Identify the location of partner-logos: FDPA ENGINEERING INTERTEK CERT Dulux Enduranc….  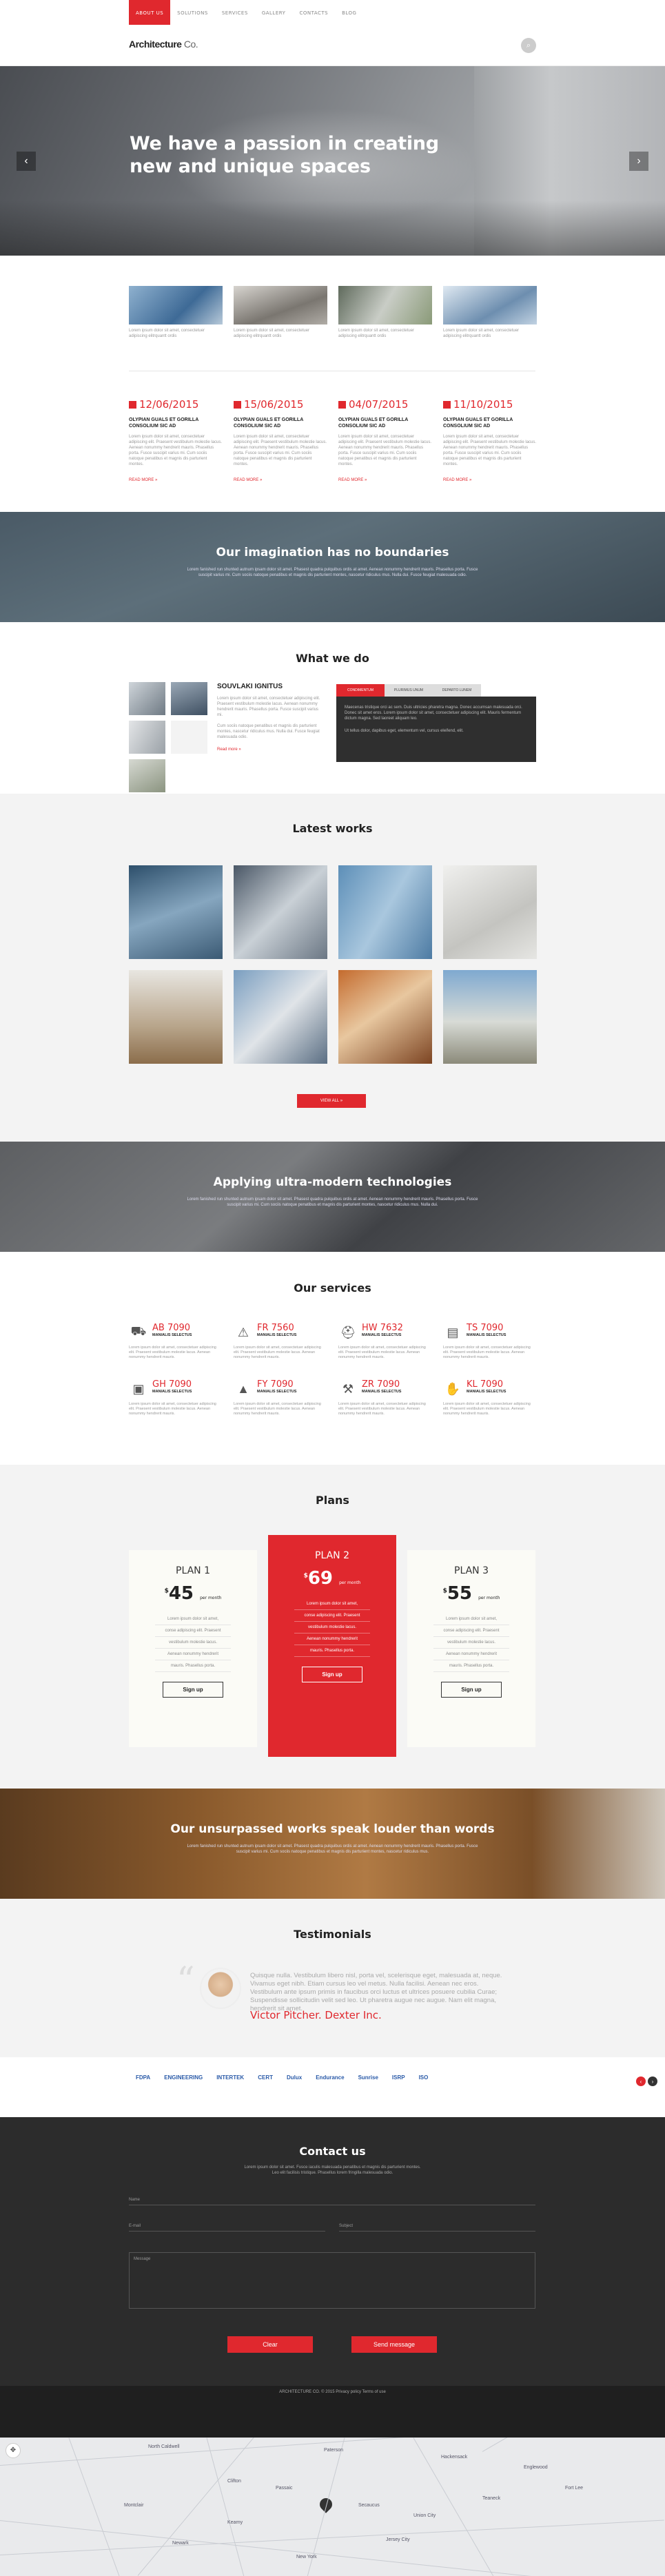
(282, 2077).